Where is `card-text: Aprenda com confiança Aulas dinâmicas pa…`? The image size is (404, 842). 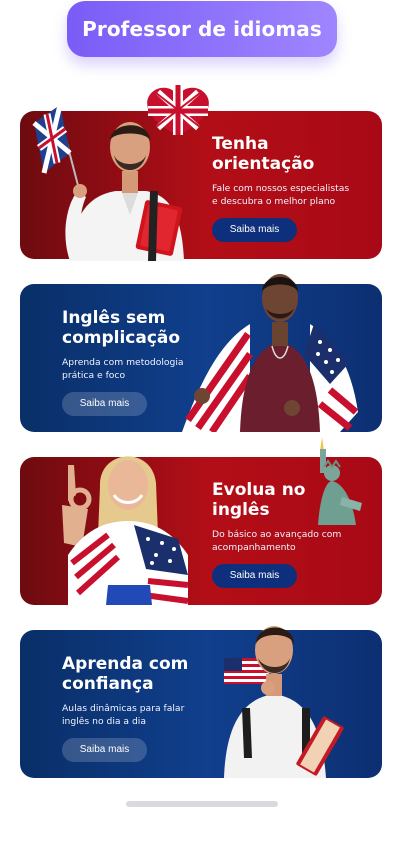 card-text: Aprenda com confiança Aulas dinâmicas pa… is located at coordinates (142, 708).